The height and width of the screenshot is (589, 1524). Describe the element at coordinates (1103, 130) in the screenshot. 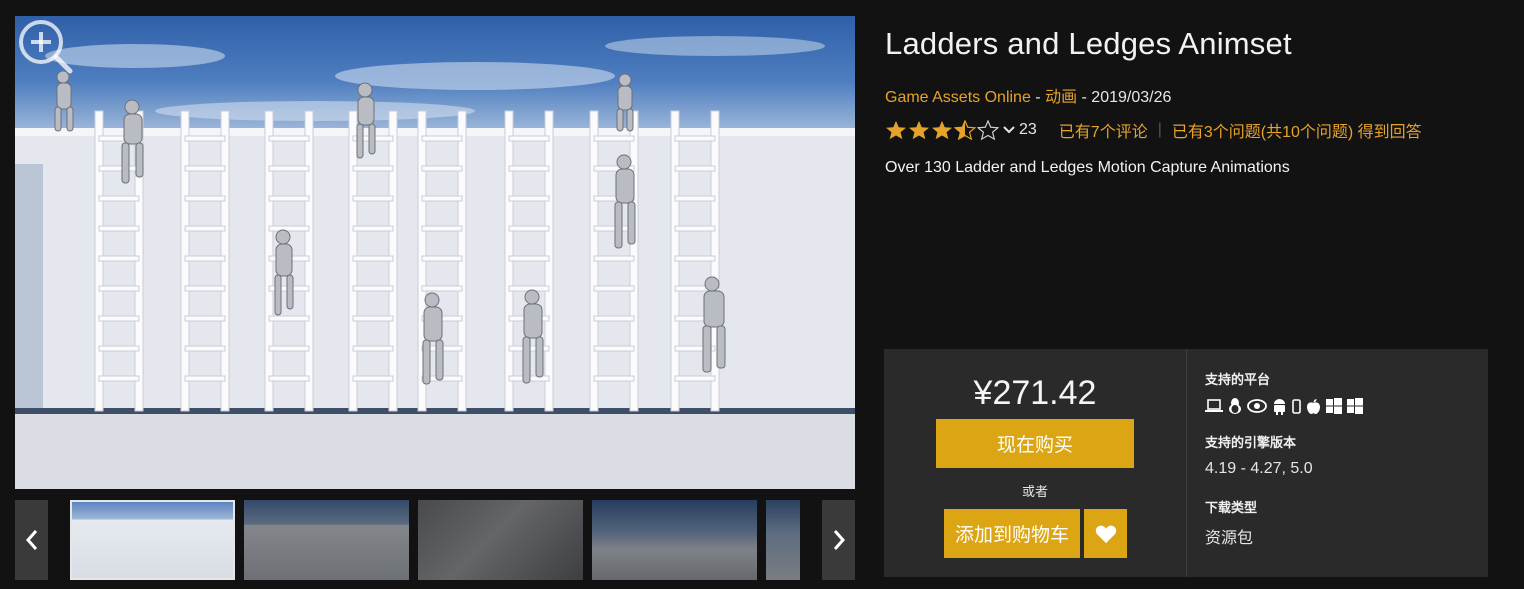

I see `reviews-link: 已有7个评论` at that location.